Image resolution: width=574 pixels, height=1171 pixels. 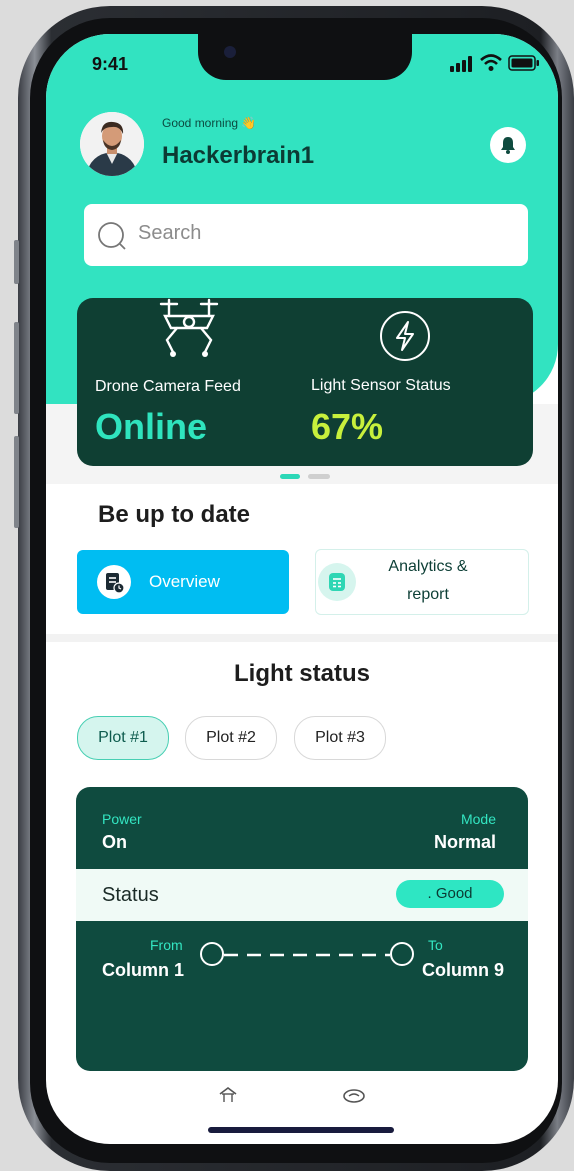 I want to click on search-bar: Search, so click(x=306, y=235).